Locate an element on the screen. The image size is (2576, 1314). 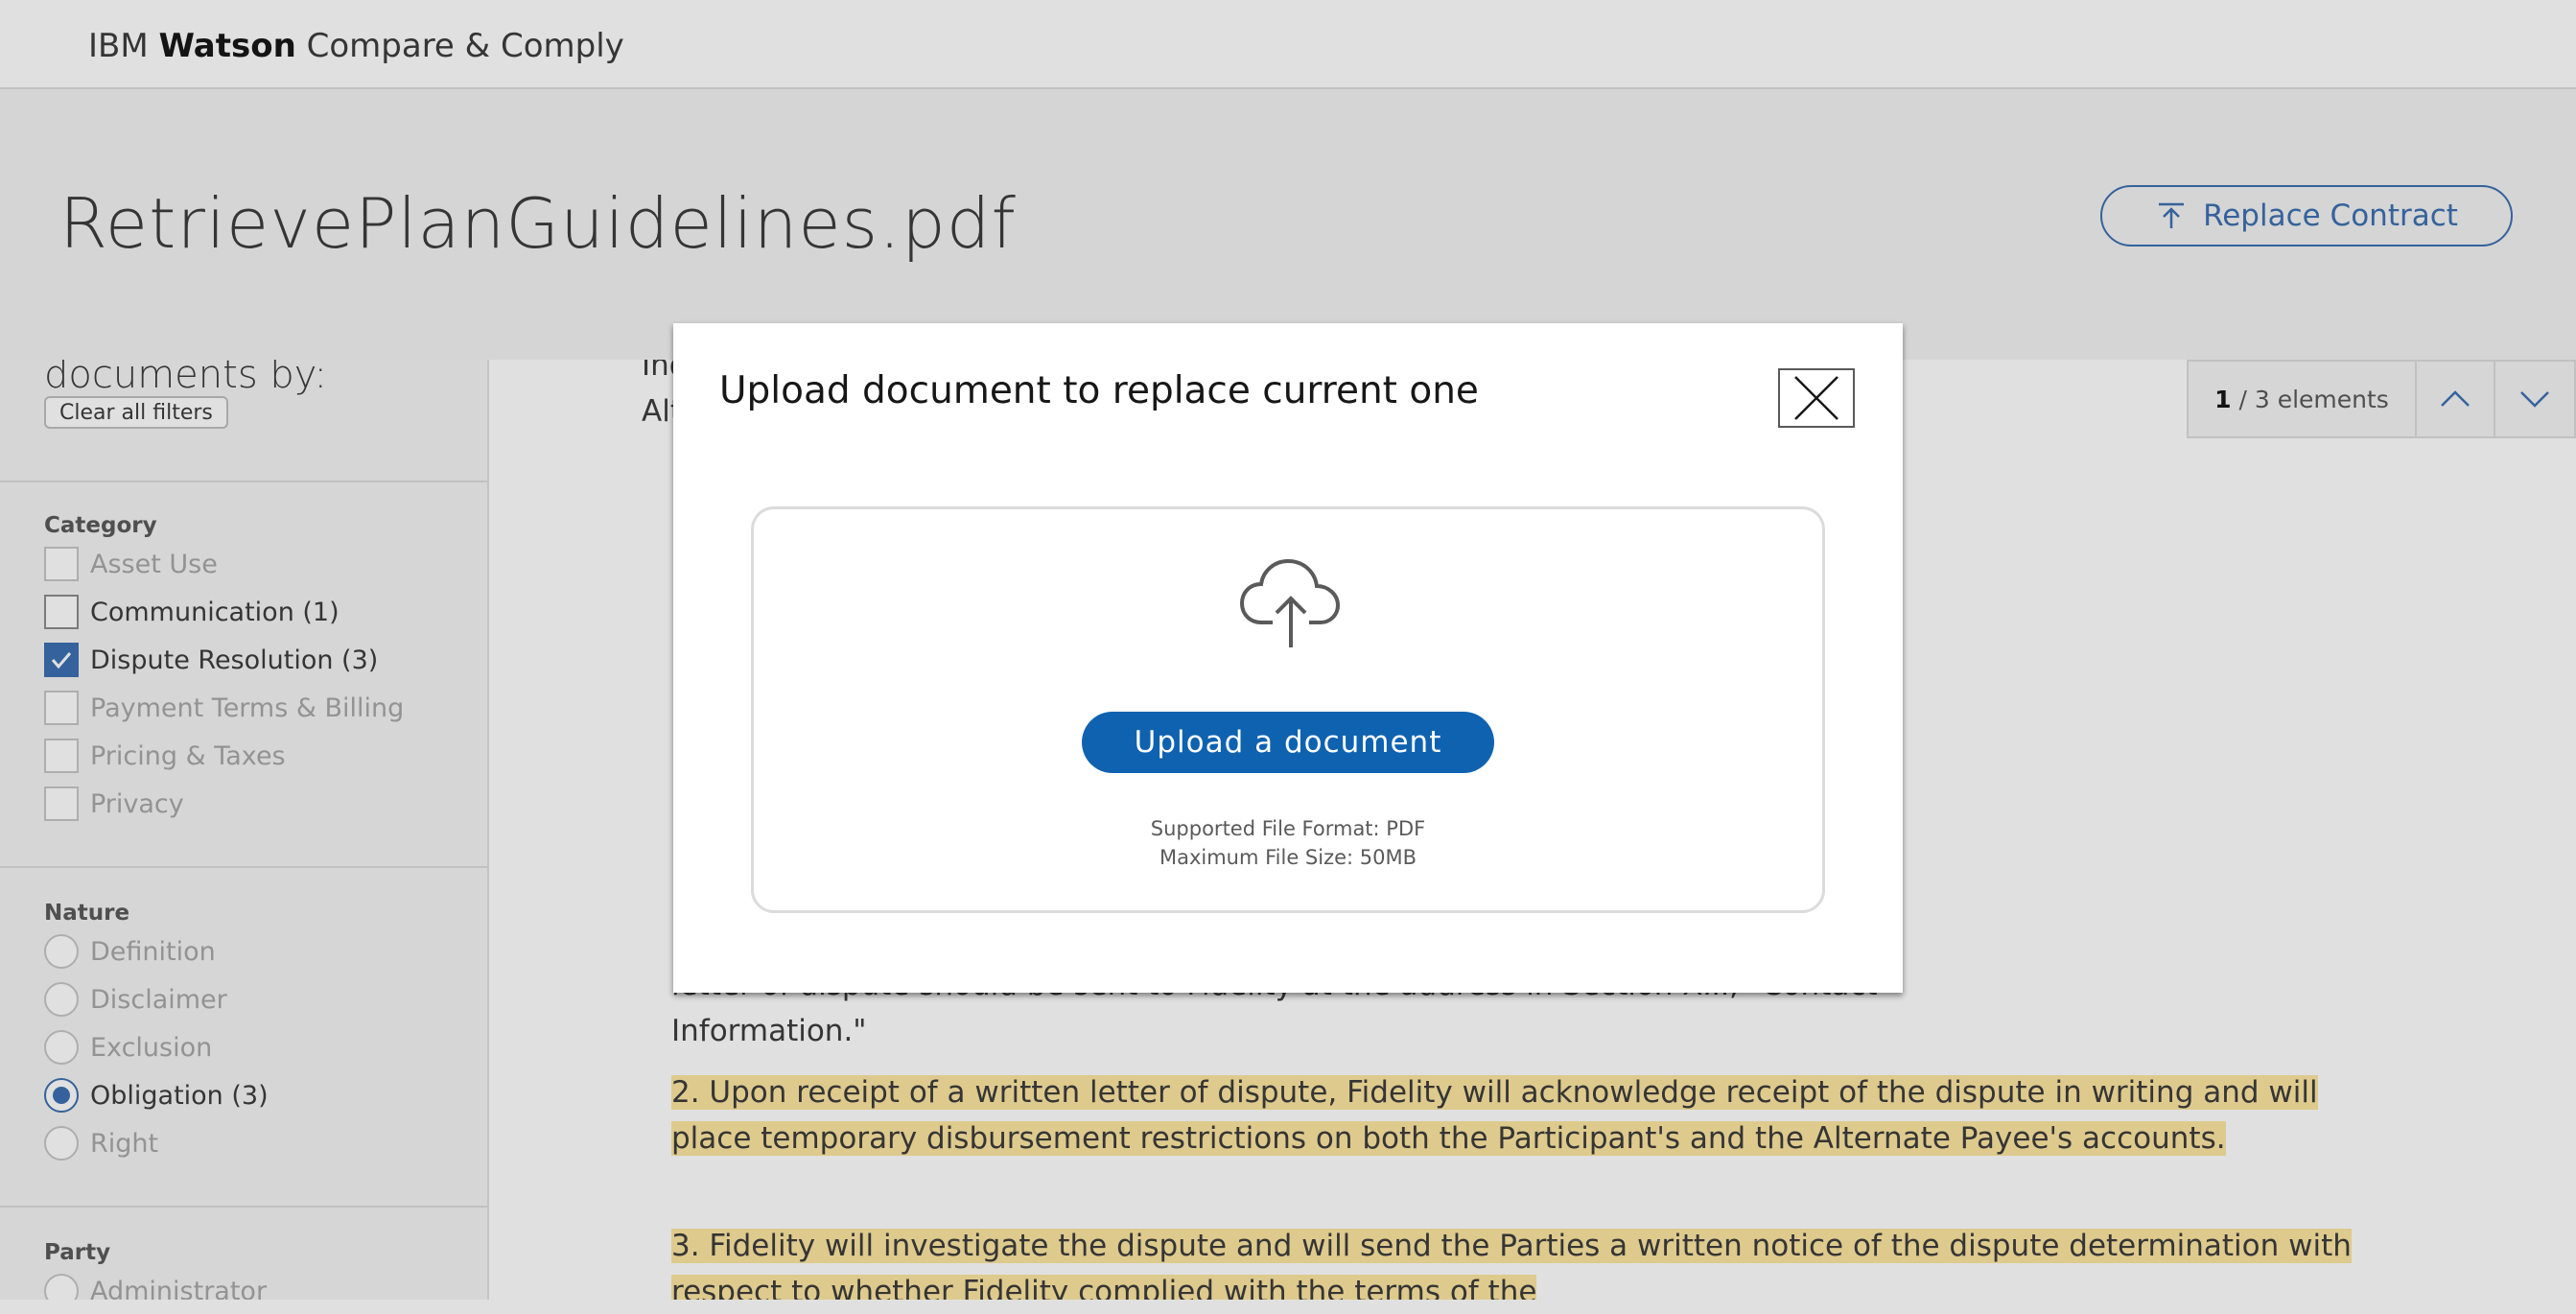
max-file-size-text: Maximum File Size: 50MB is located at coordinates (1288, 857).